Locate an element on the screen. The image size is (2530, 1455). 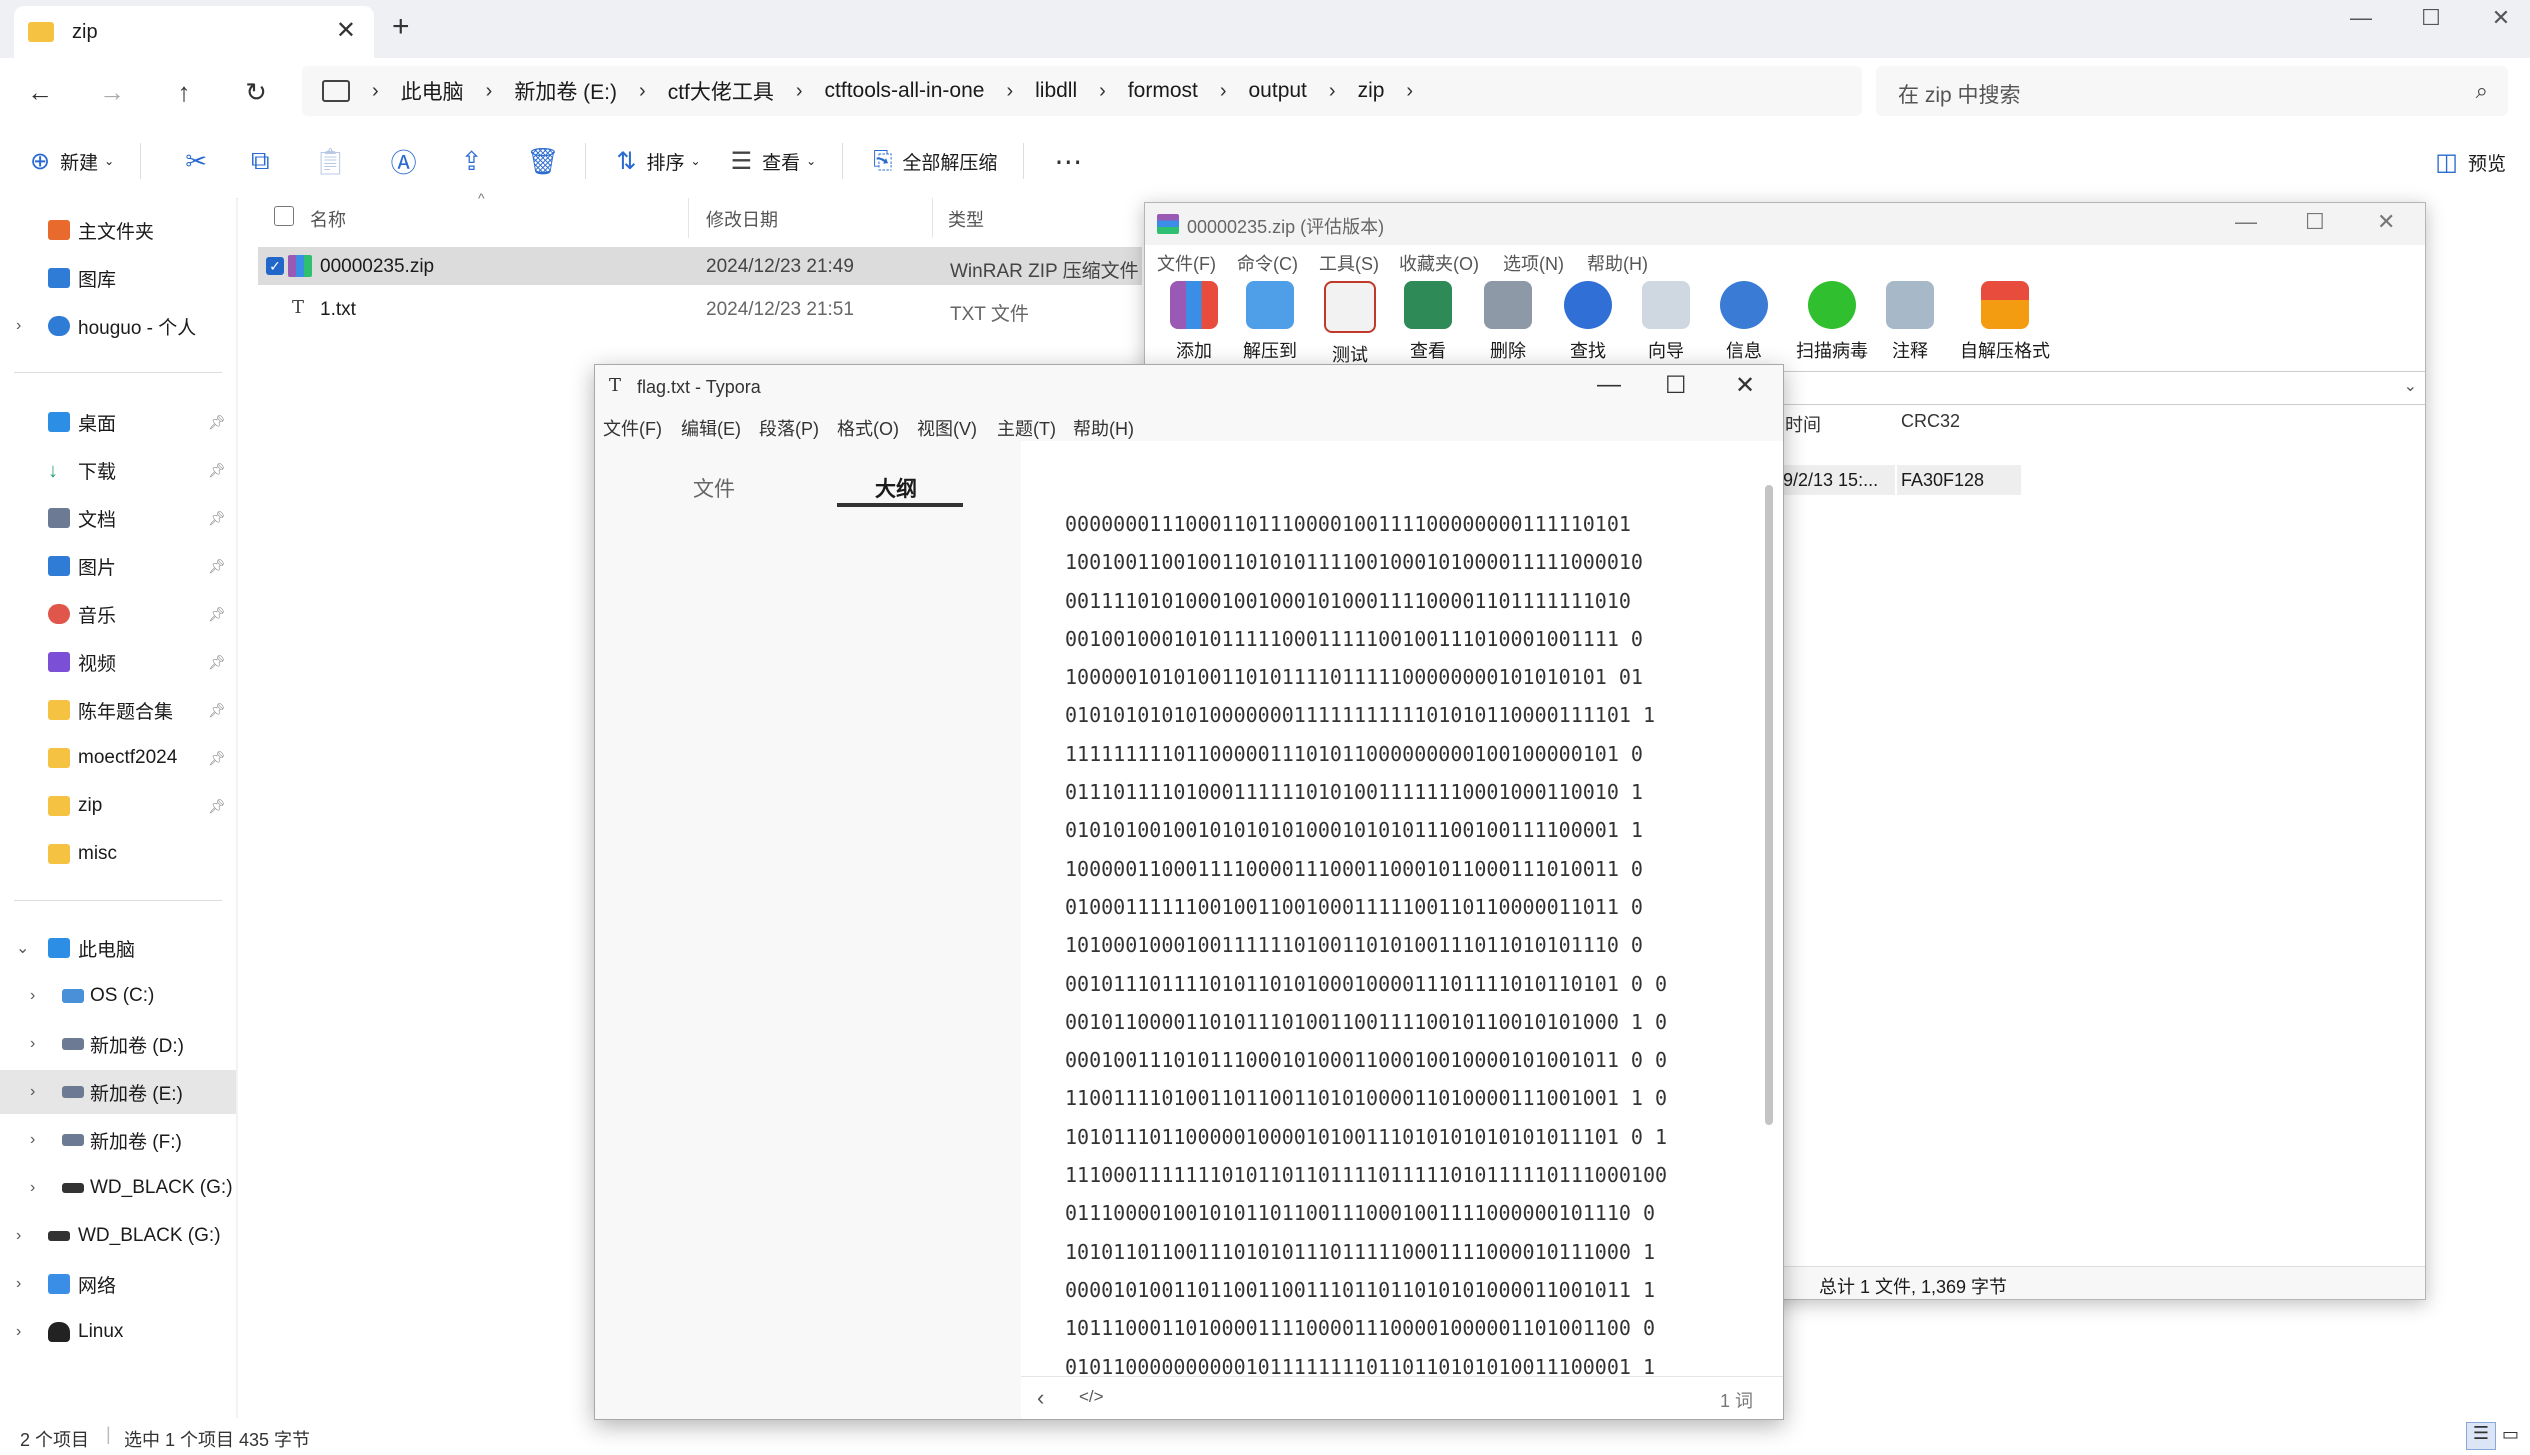
tab-outline: 大纲 is located at coordinates (896, 488).